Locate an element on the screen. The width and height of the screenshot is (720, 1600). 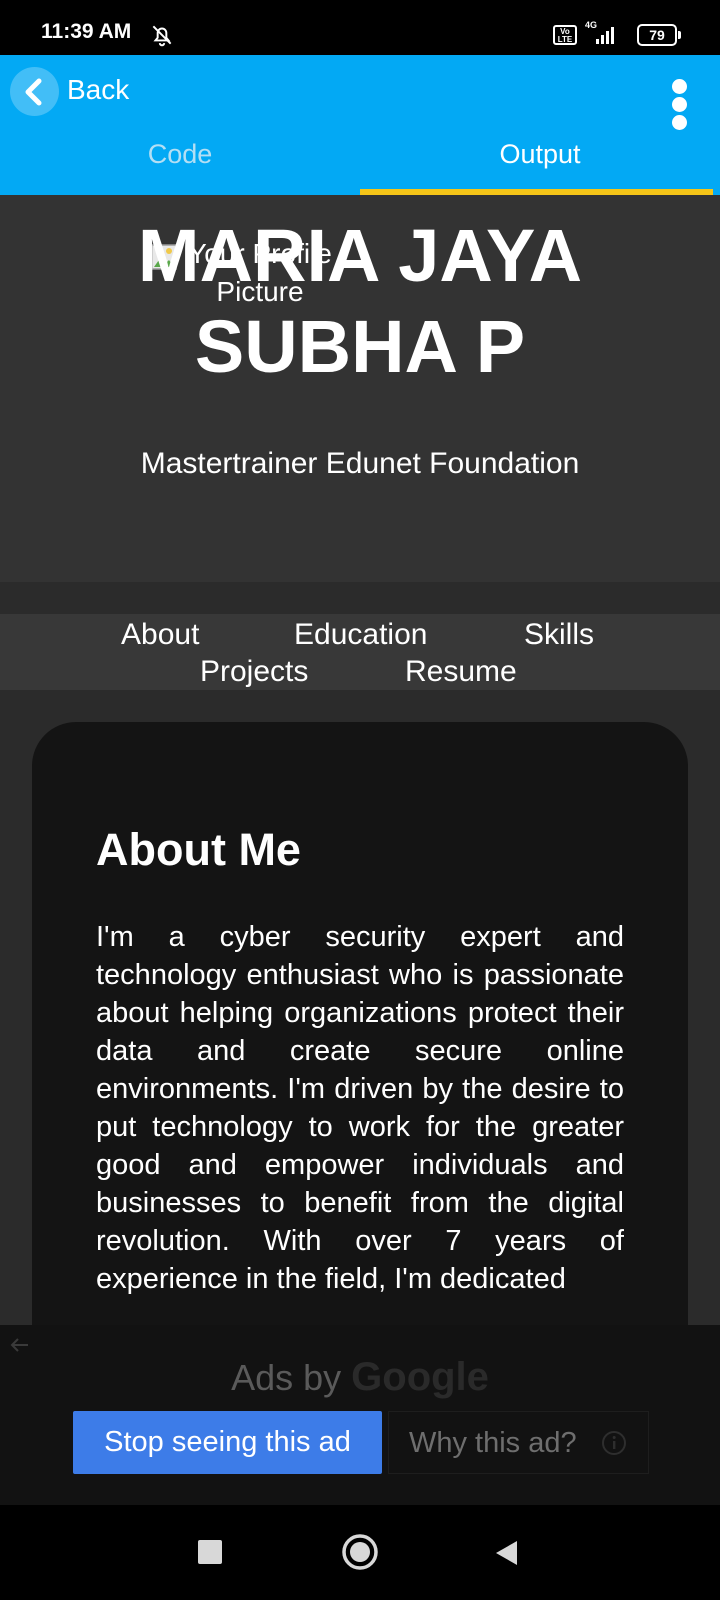
nav-link-education: Education is located at coordinates (360, 635).